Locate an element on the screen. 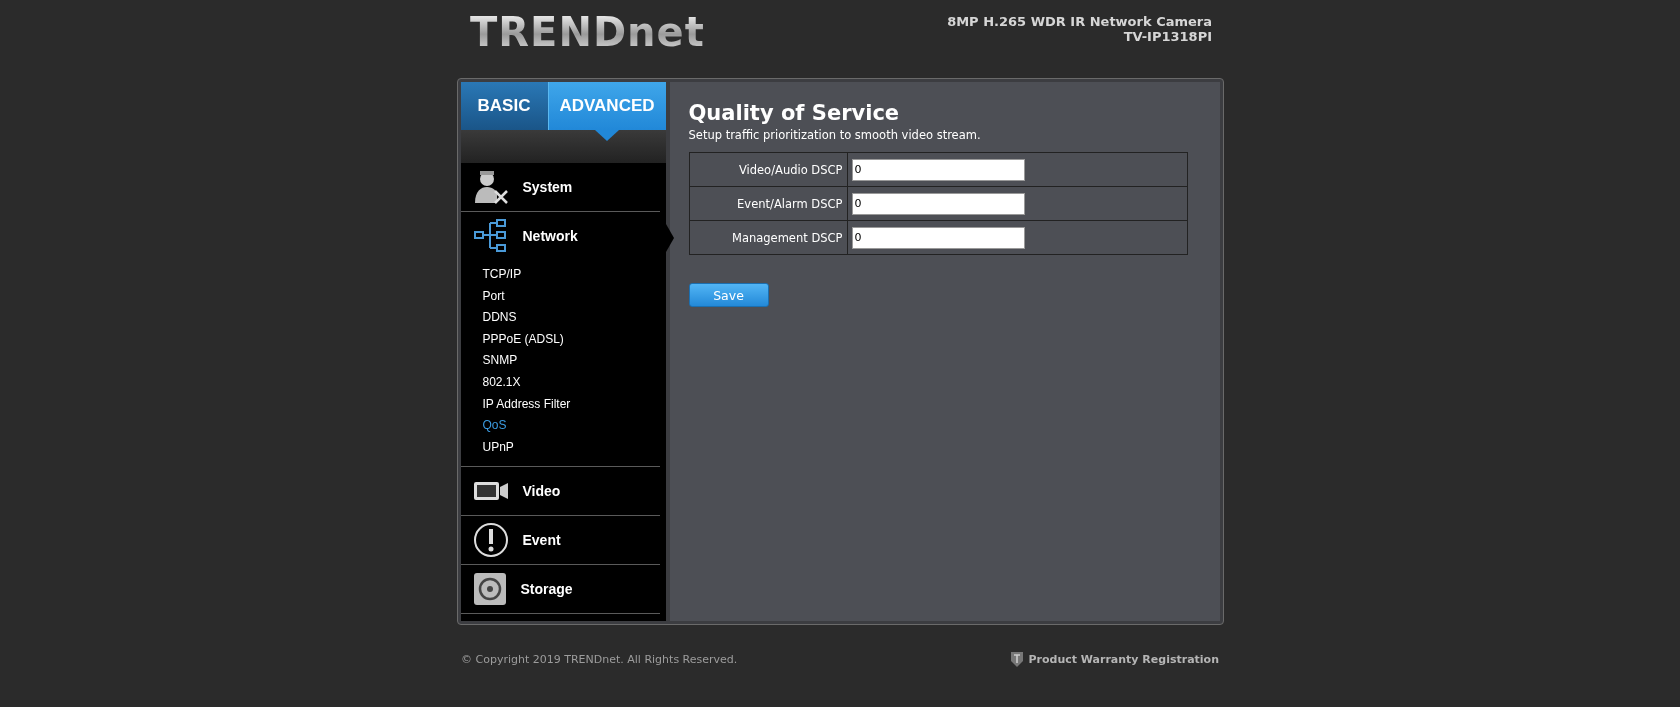  exclamation-icon is located at coordinates (490, 540).